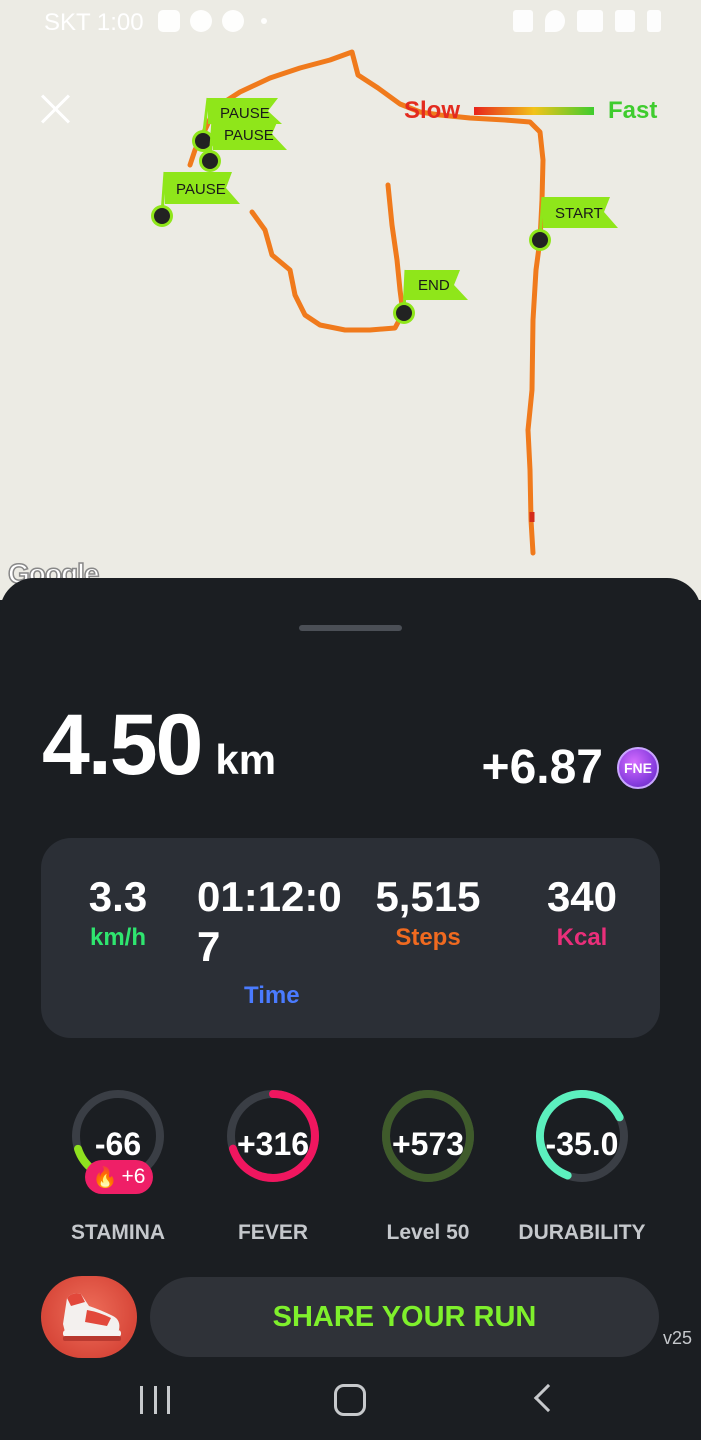  What do you see at coordinates (264, 21) in the screenshot?
I see `more-notifications-icon` at bounding box center [264, 21].